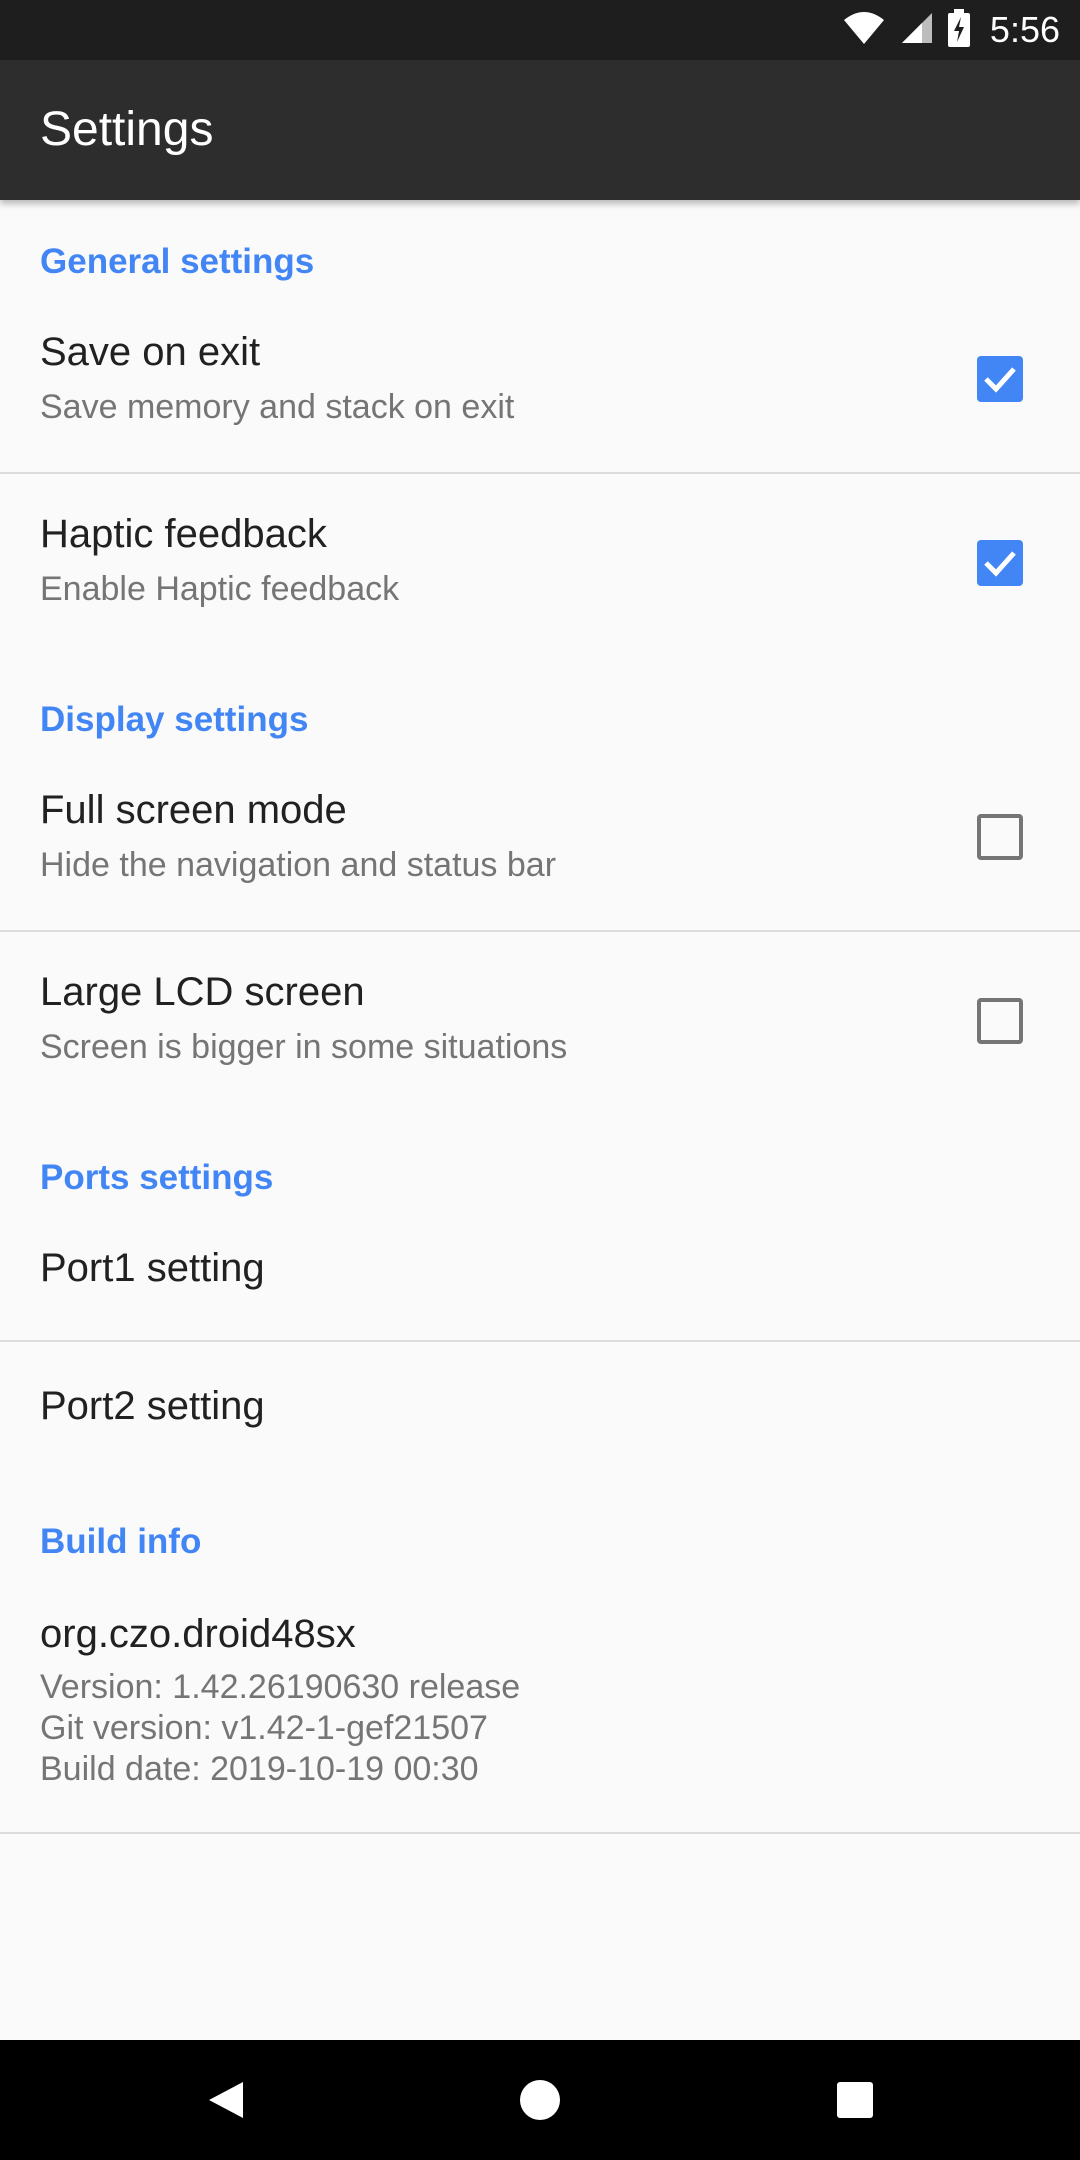 The height and width of the screenshot is (2160, 1080). What do you see at coordinates (540, 1833) in the screenshot?
I see `divider` at bounding box center [540, 1833].